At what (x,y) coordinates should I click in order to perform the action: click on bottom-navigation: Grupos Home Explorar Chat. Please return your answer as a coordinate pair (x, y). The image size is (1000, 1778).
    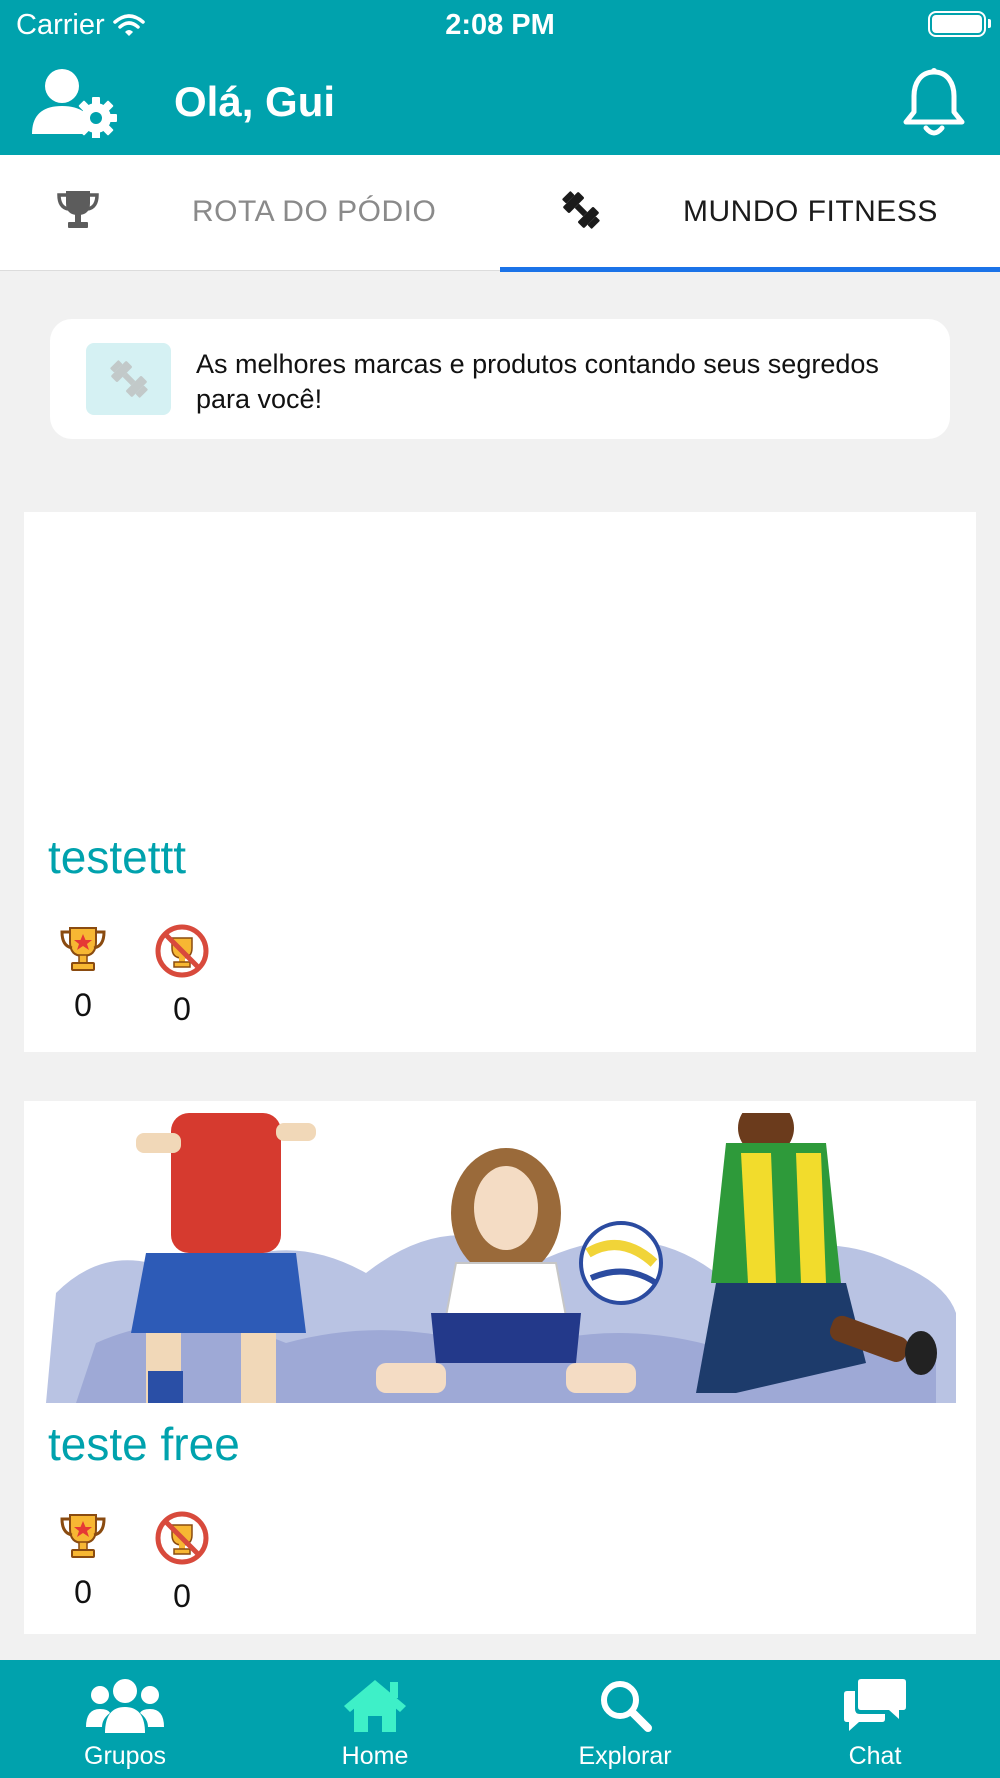
    Looking at the image, I should click on (500, 1719).